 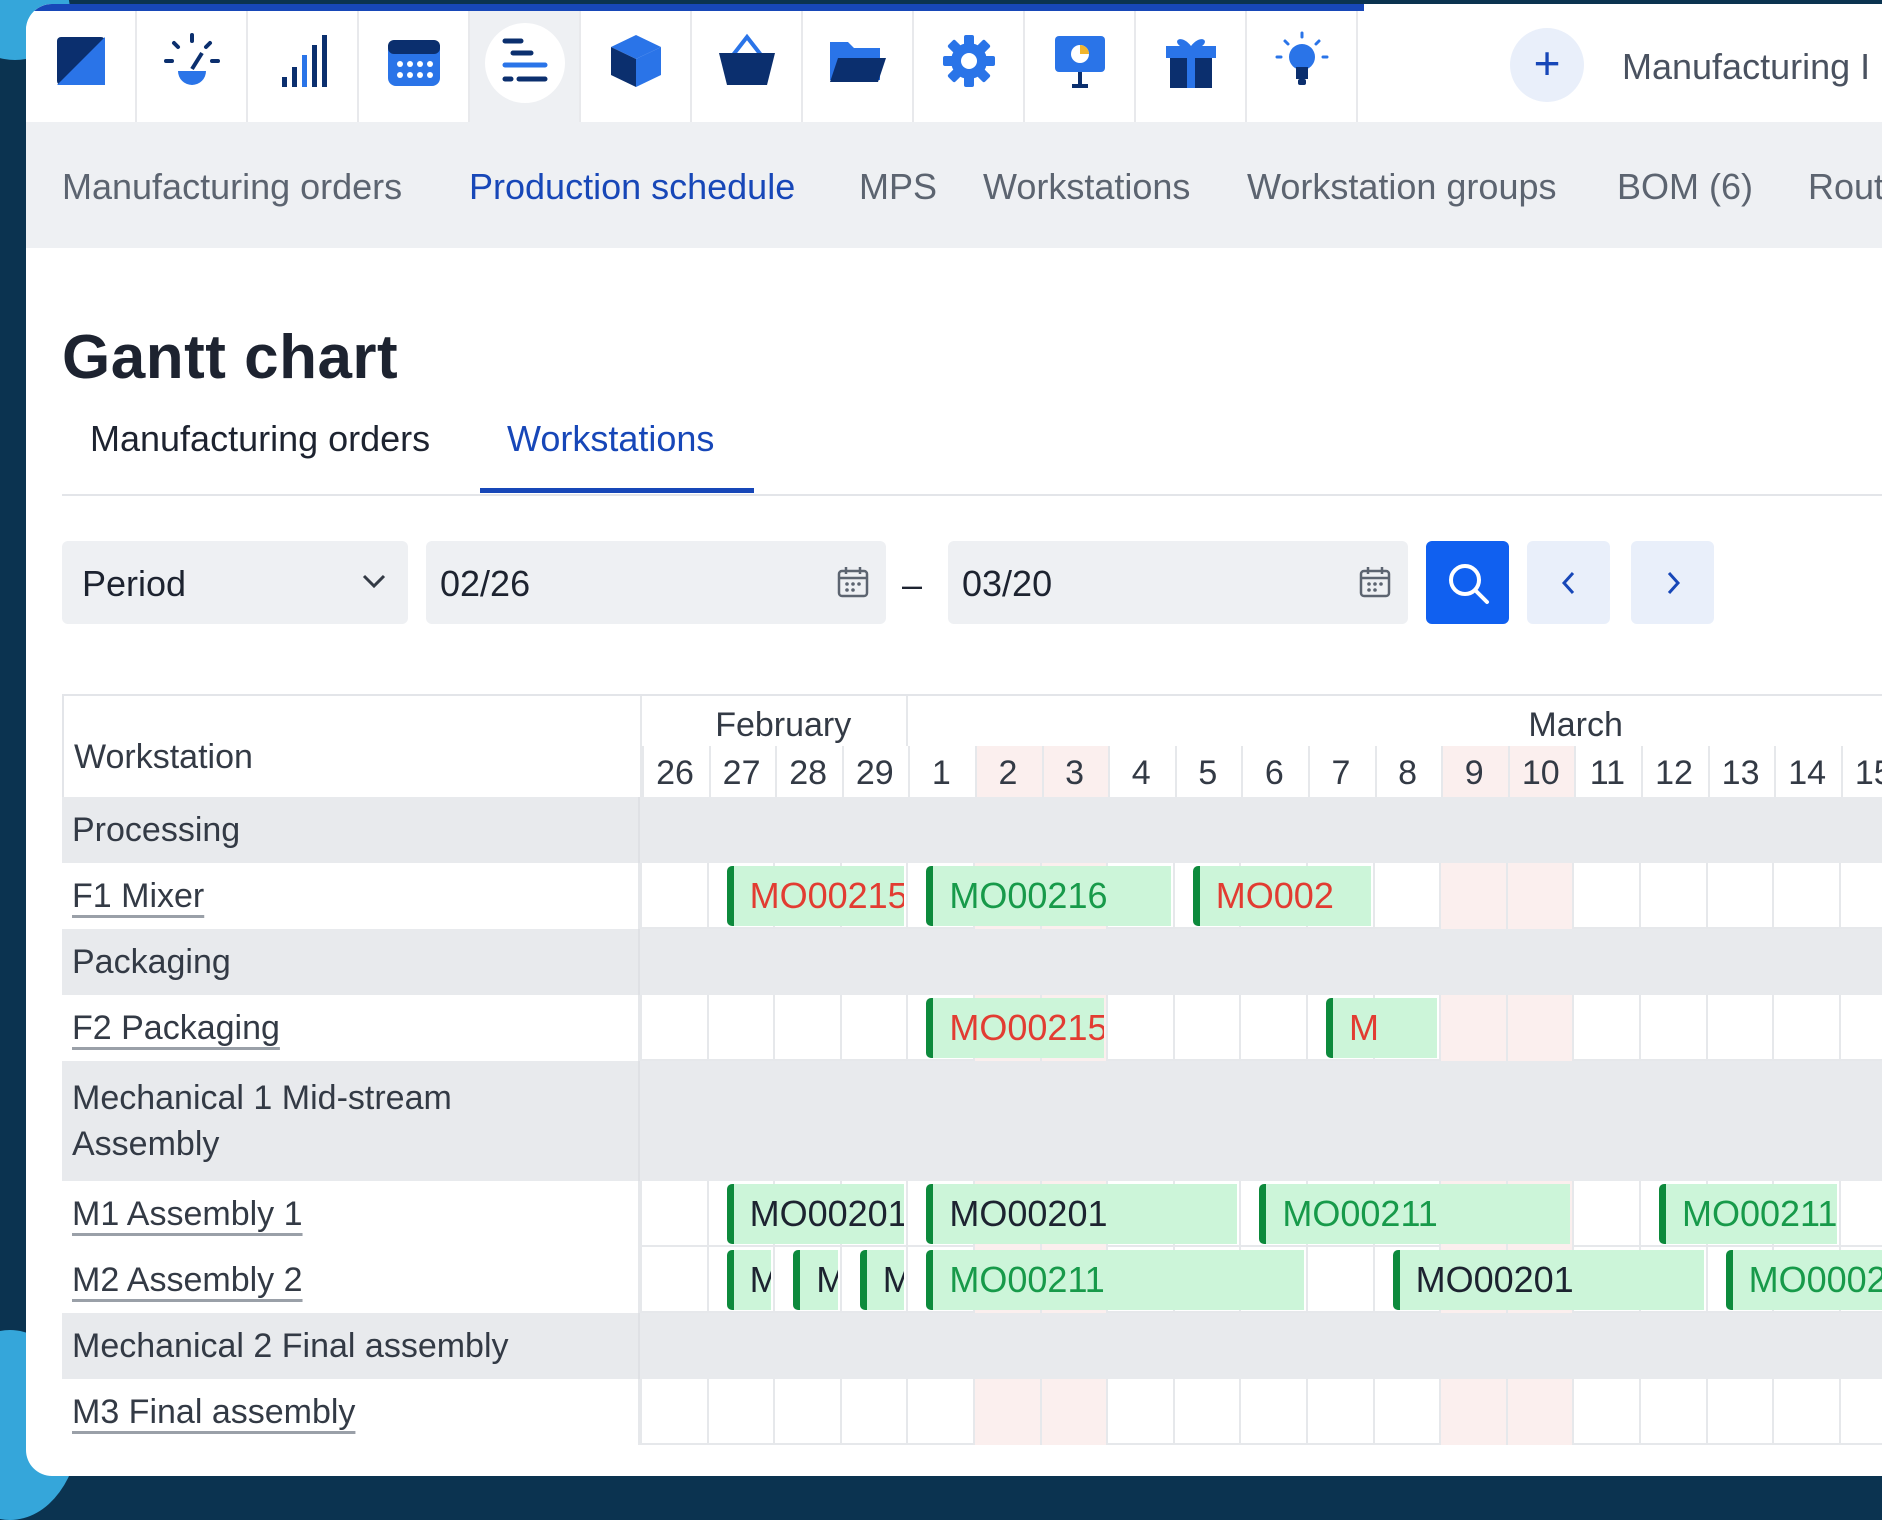 I want to click on workstation-link: F2 Packaging, so click(x=176, y=1028).